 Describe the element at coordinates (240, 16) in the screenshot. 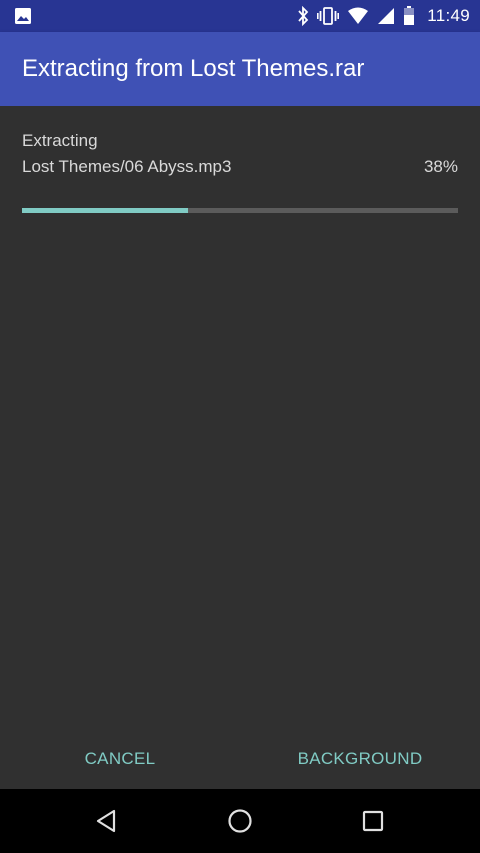

I see `status-bar: 11:49` at that location.